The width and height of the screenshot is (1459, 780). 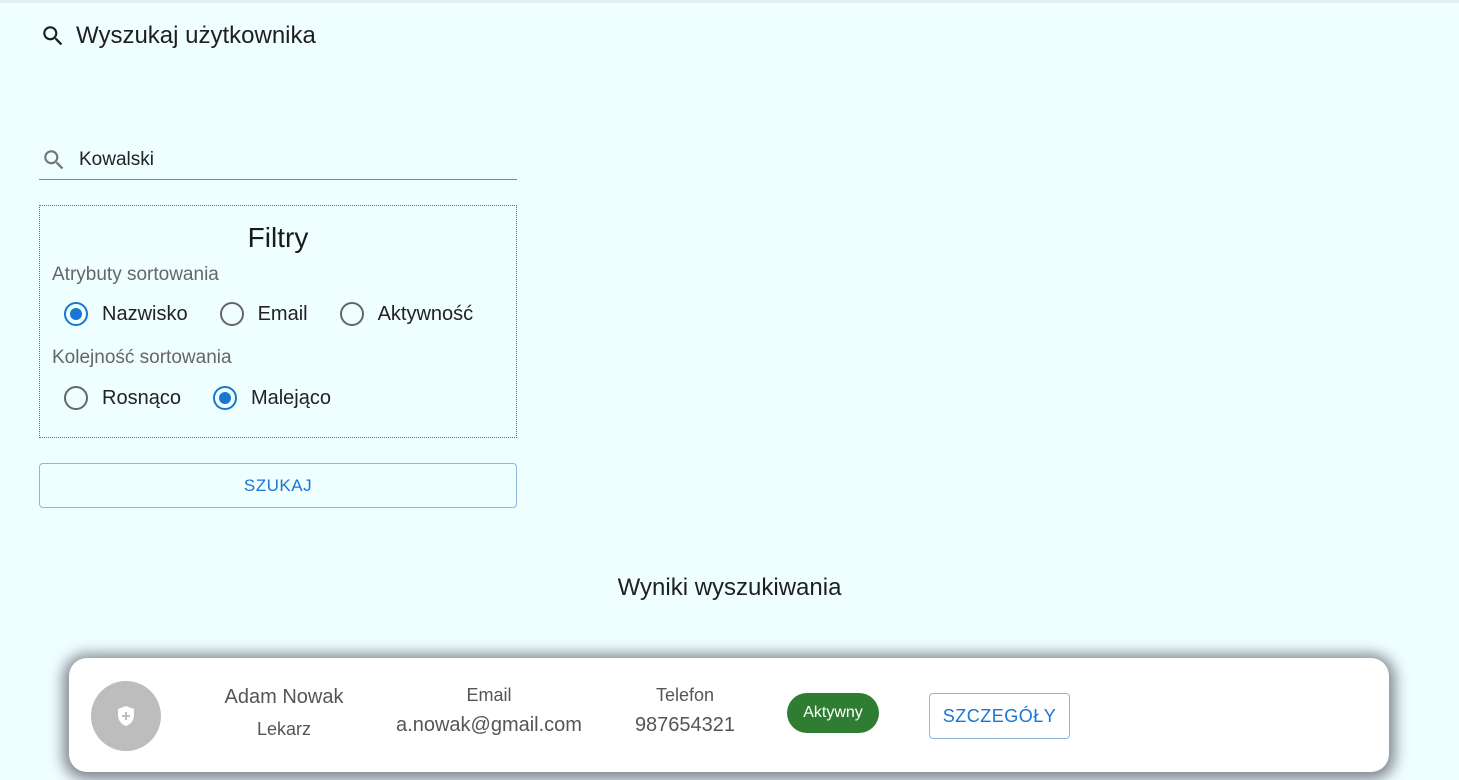 I want to click on page-title: Wyszukaj użytkownika, so click(x=196, y=35).